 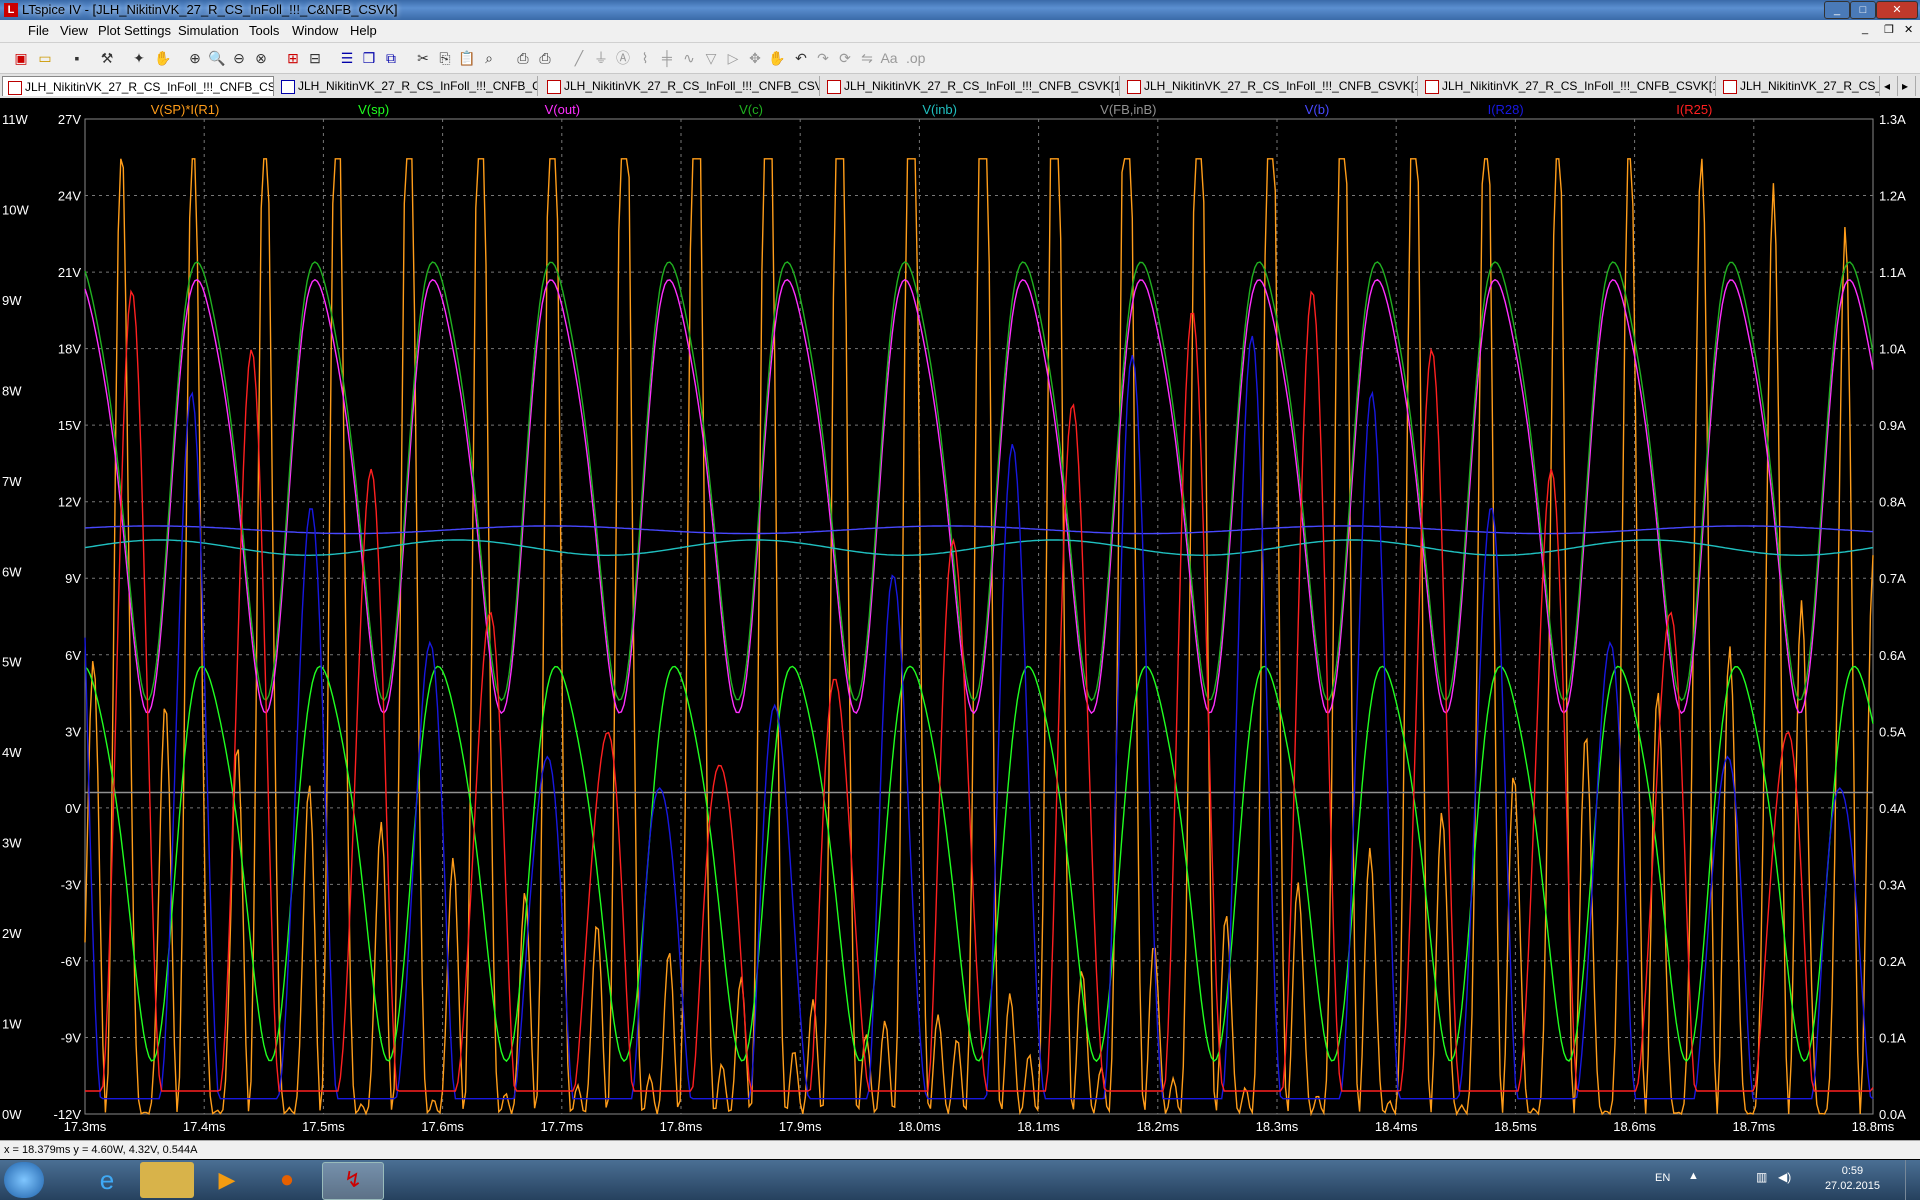 I want to click on print-icon: ⎙, so click(x=523, y=58).